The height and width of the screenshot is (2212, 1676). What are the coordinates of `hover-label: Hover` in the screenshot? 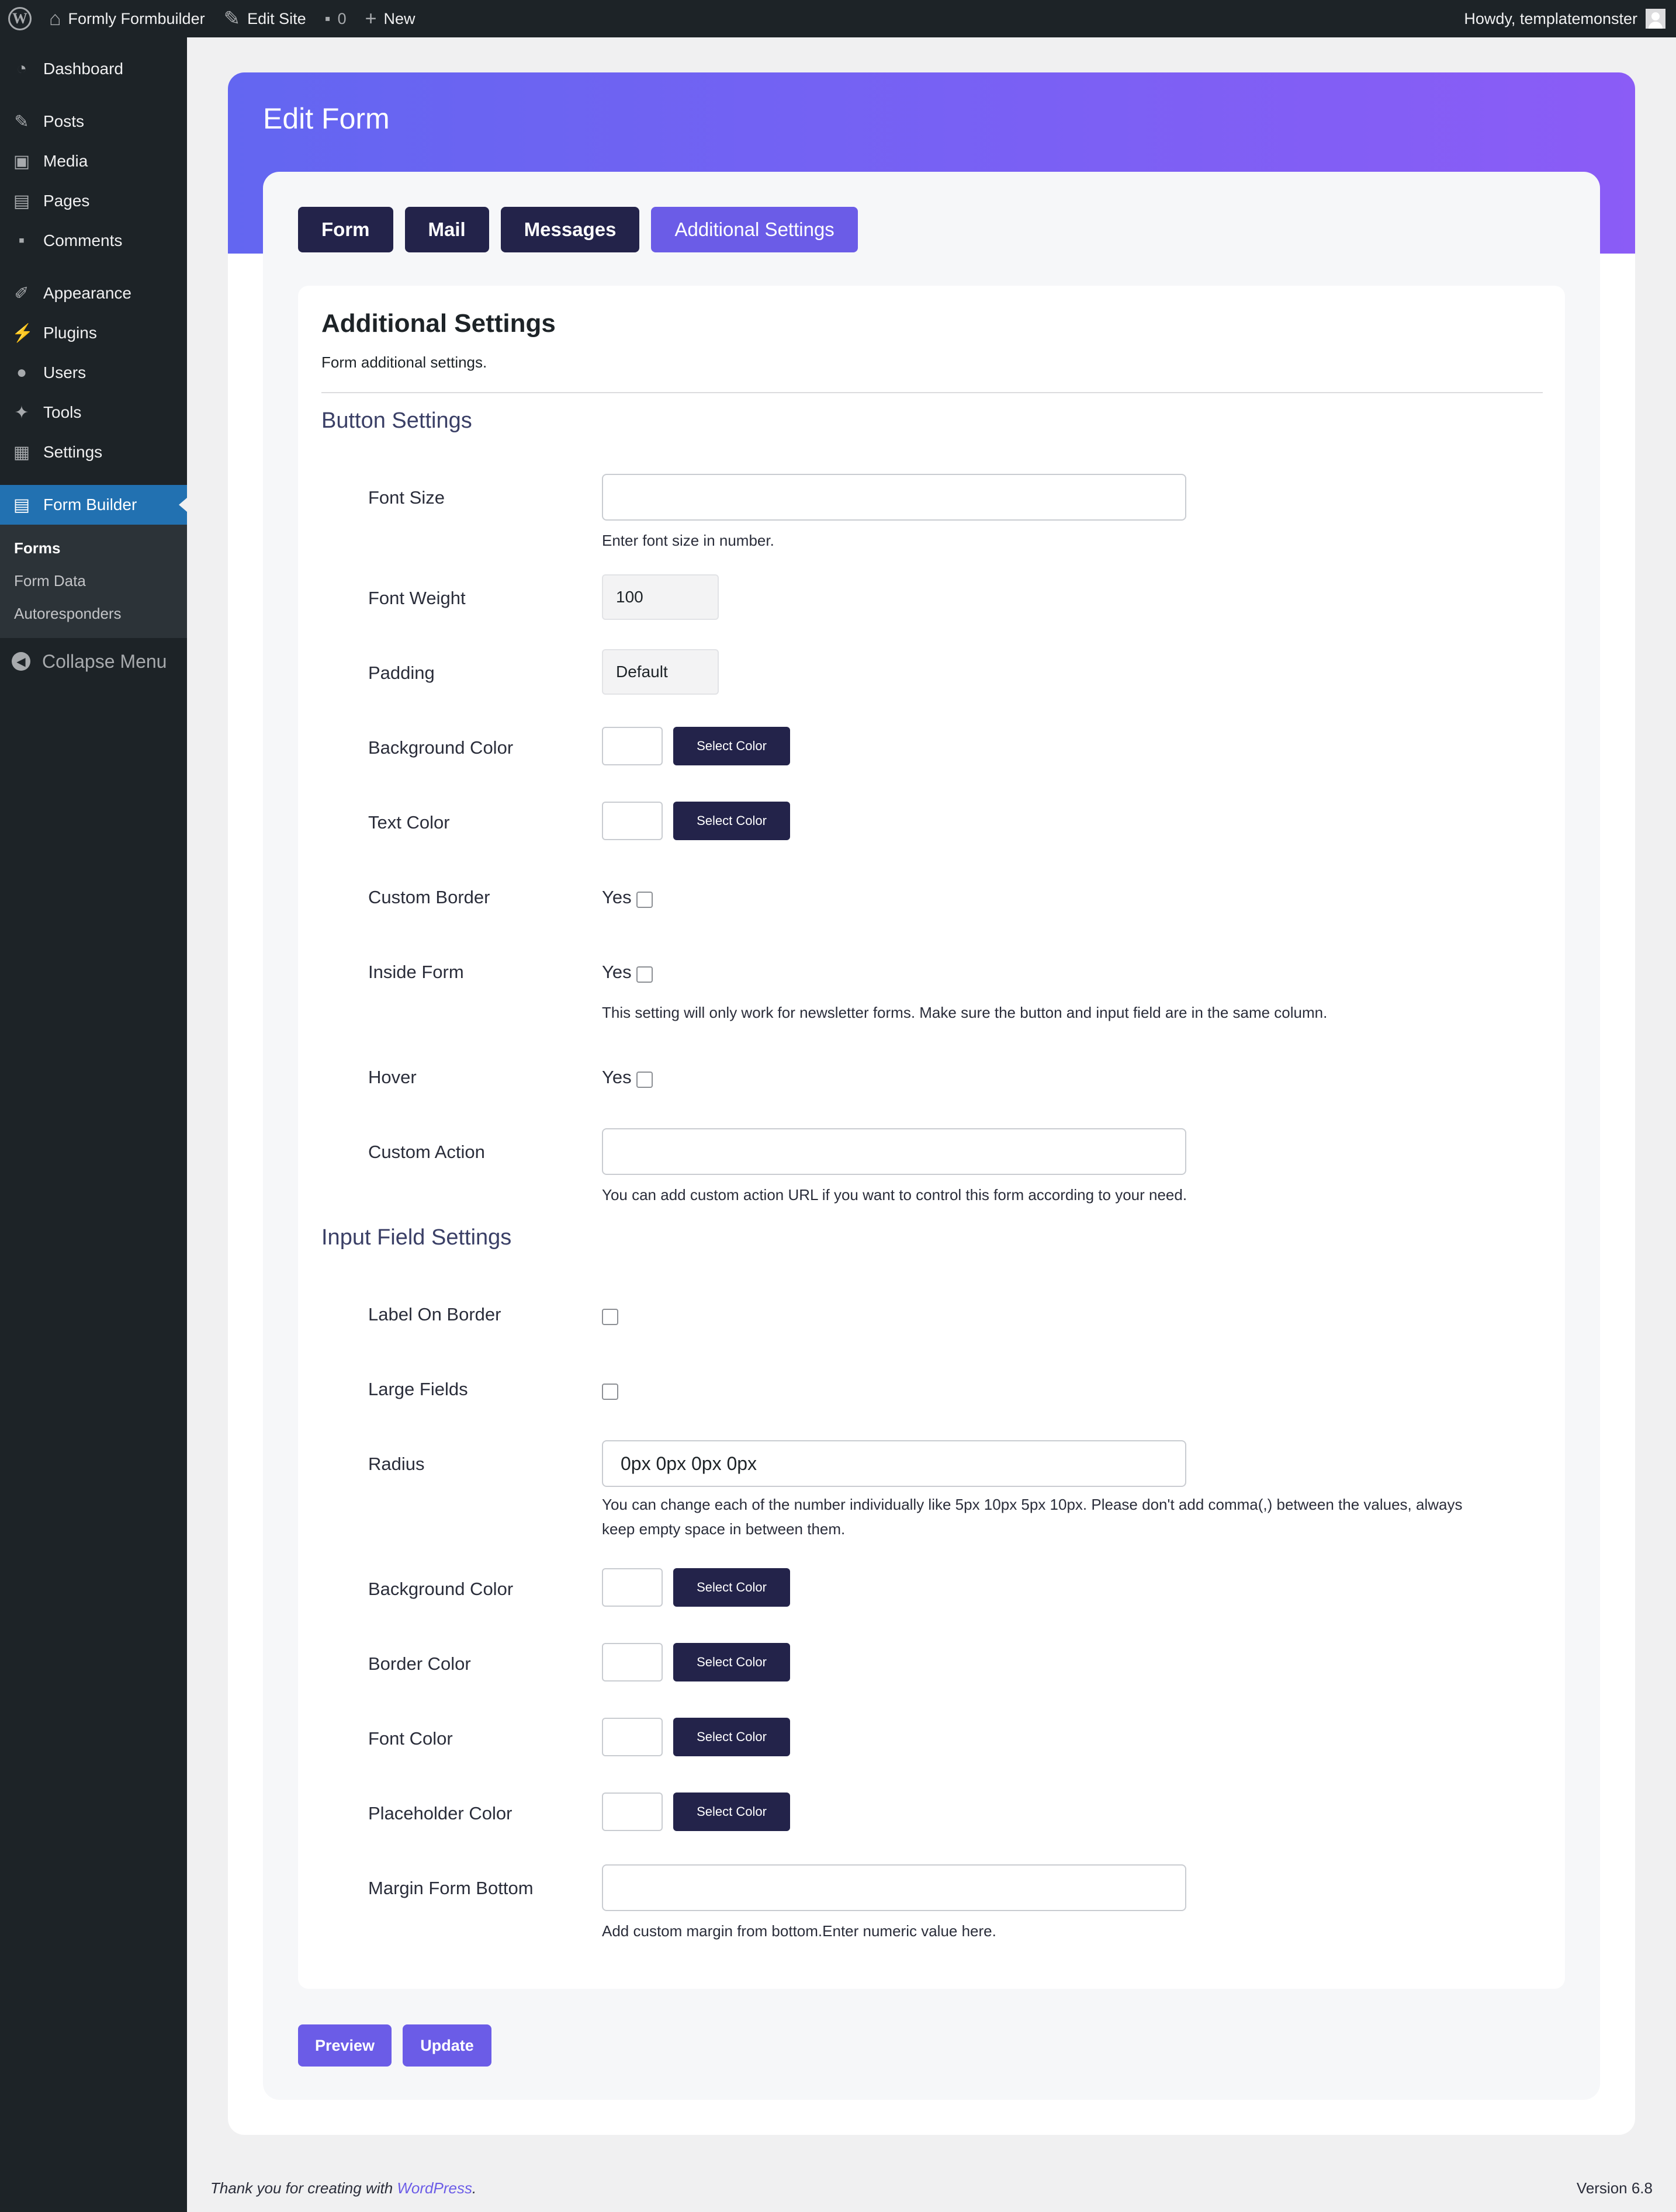 It's located at (393, 1077).